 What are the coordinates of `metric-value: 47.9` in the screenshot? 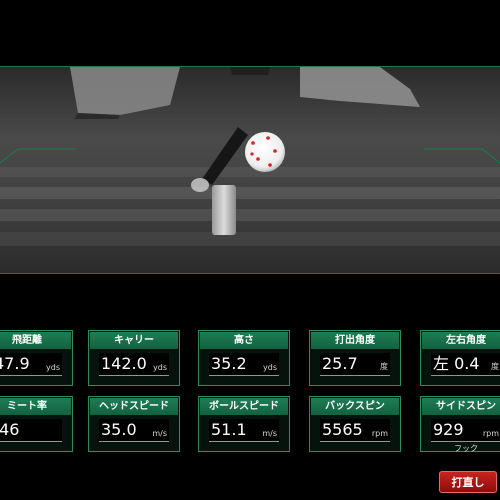 It's located at (15, 363).